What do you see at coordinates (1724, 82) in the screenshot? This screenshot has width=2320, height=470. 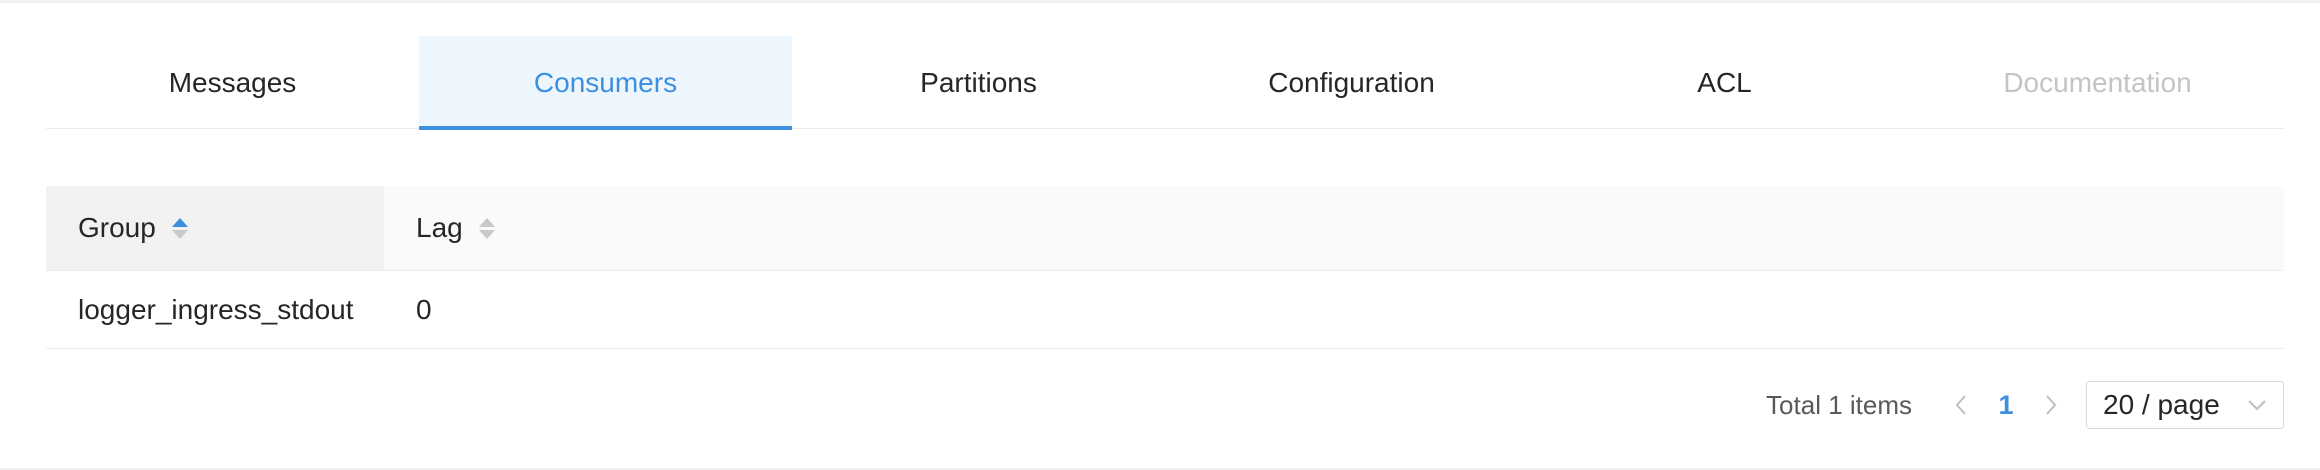 I see `tab-acl: ACL` at bounding box center [1724, 82].